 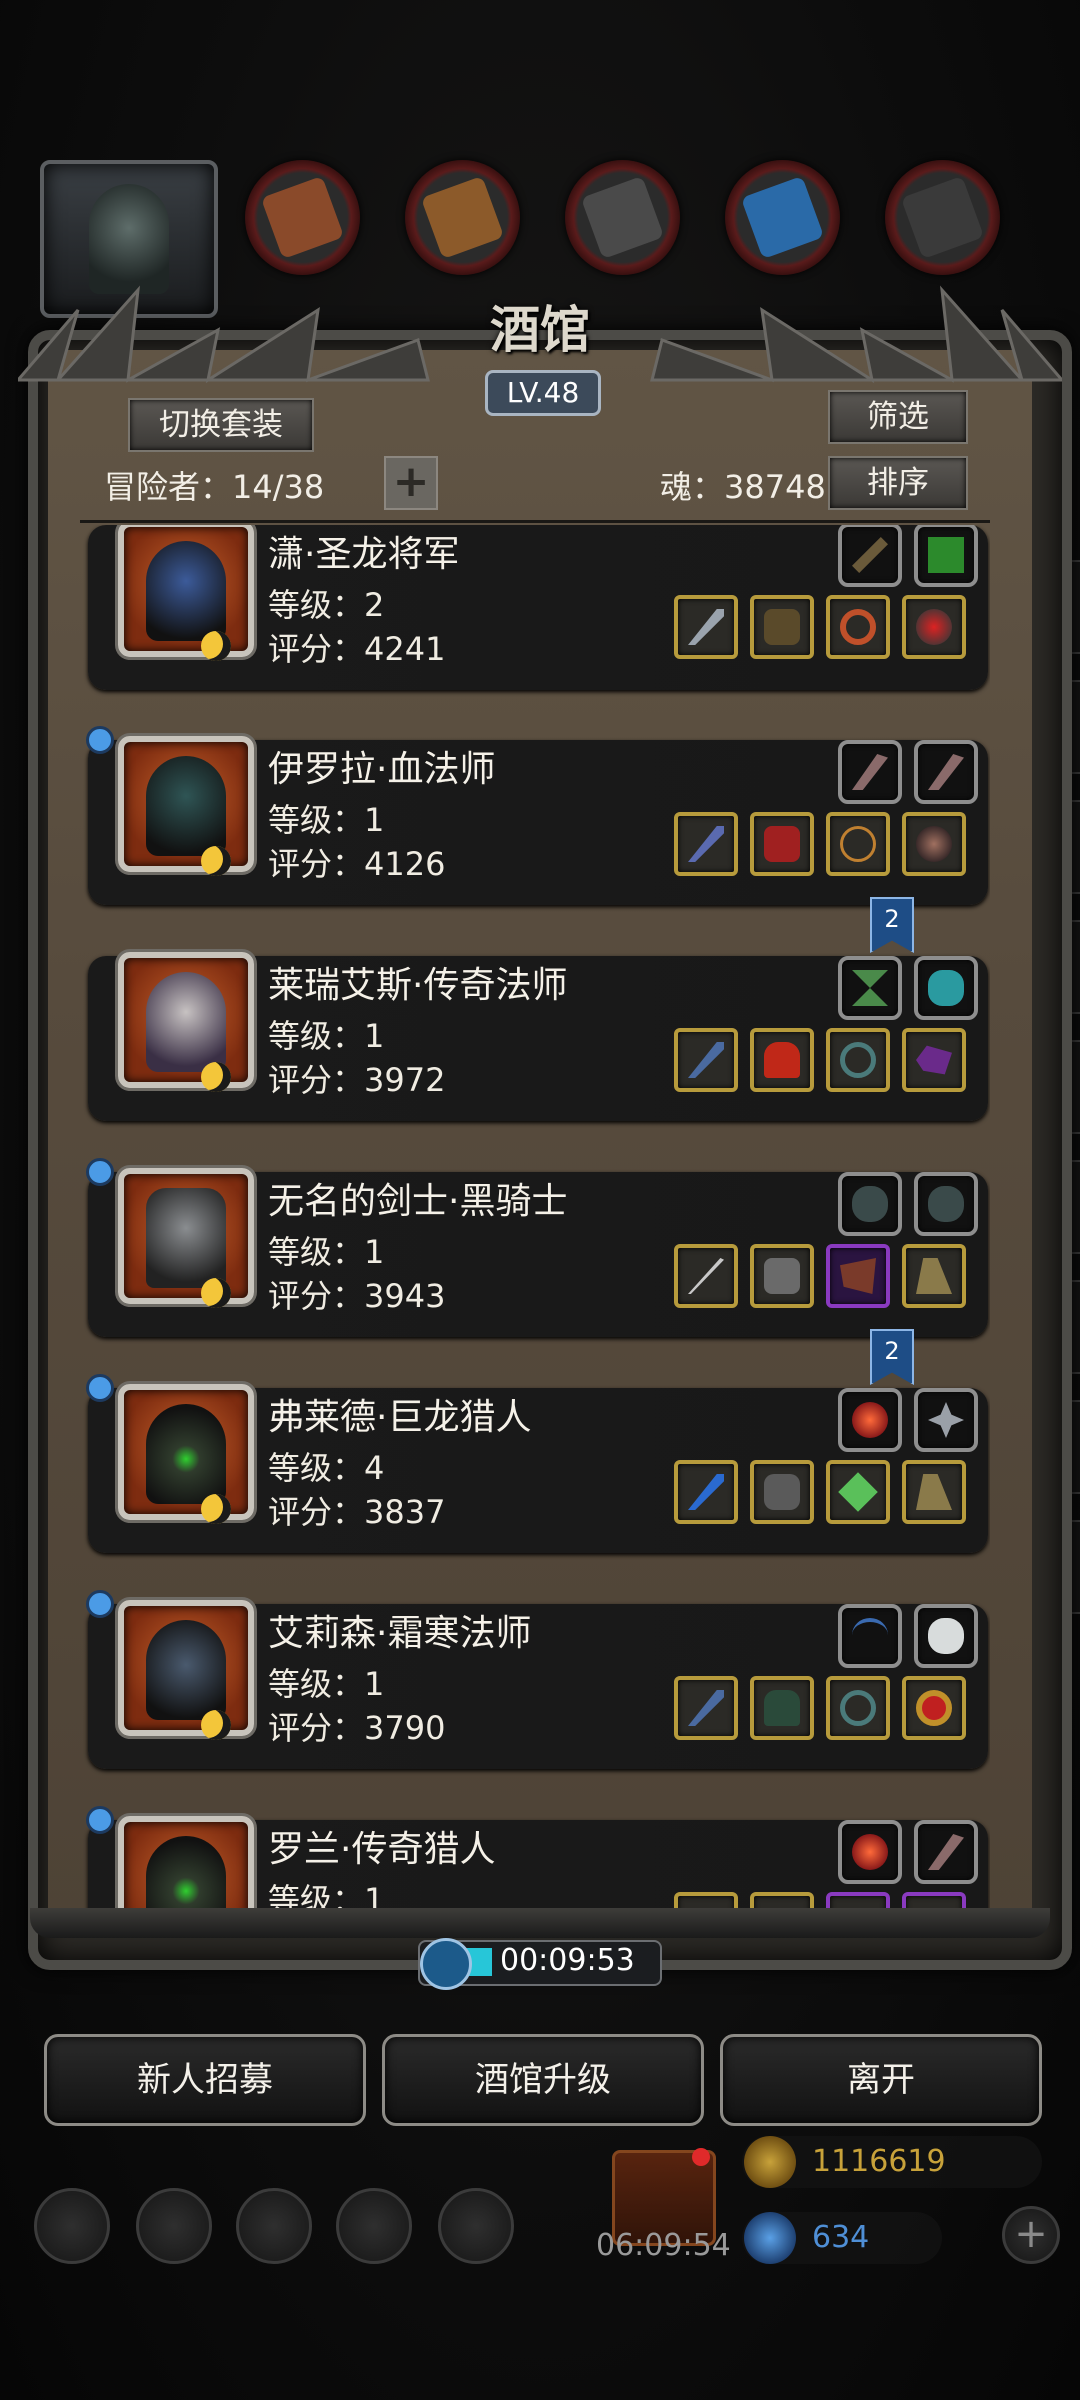 What do you see at coordinates (446, 1964) in the screenshot?
I see `clock-icon` at bounding box center [446, 1964].